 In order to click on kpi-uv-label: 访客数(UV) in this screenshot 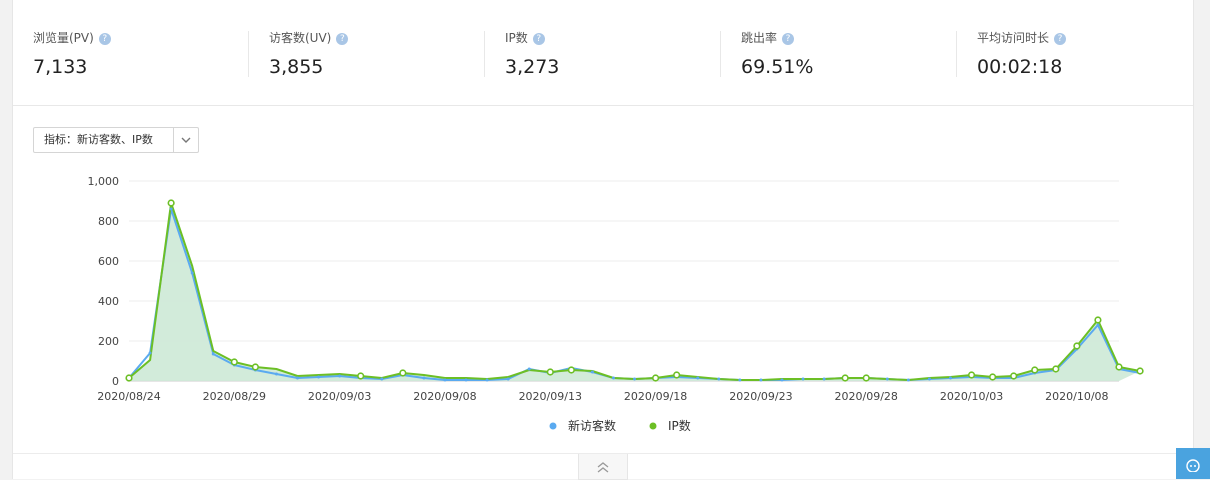, I will do `click(300, 38)`.